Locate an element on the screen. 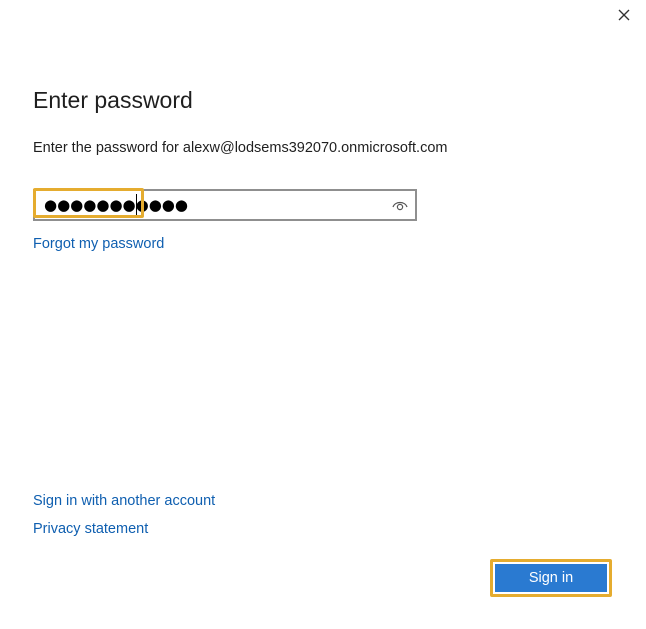 Image resolution: width=646 pixels, height=629 pixels. page-title: Enter password is located at coordinates (113, 100).